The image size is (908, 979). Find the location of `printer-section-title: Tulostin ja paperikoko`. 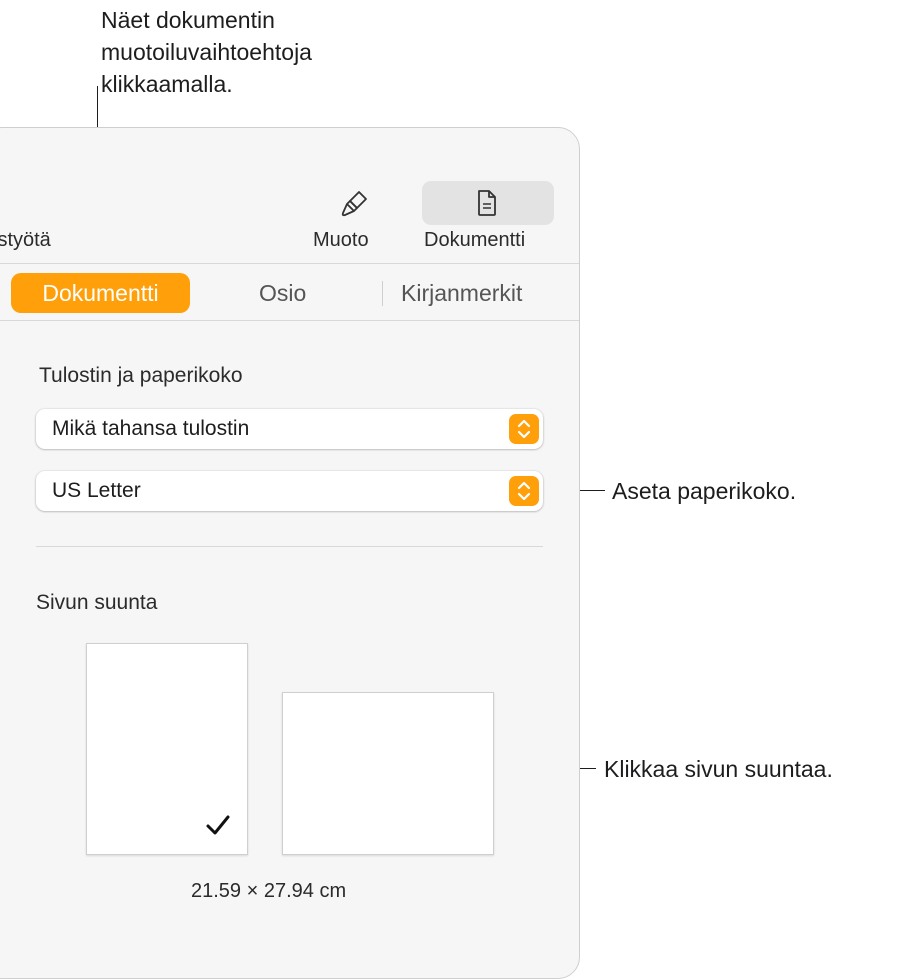

printer-section-title: Tulostin ja paperikoko is located at coordinates (141, 375).